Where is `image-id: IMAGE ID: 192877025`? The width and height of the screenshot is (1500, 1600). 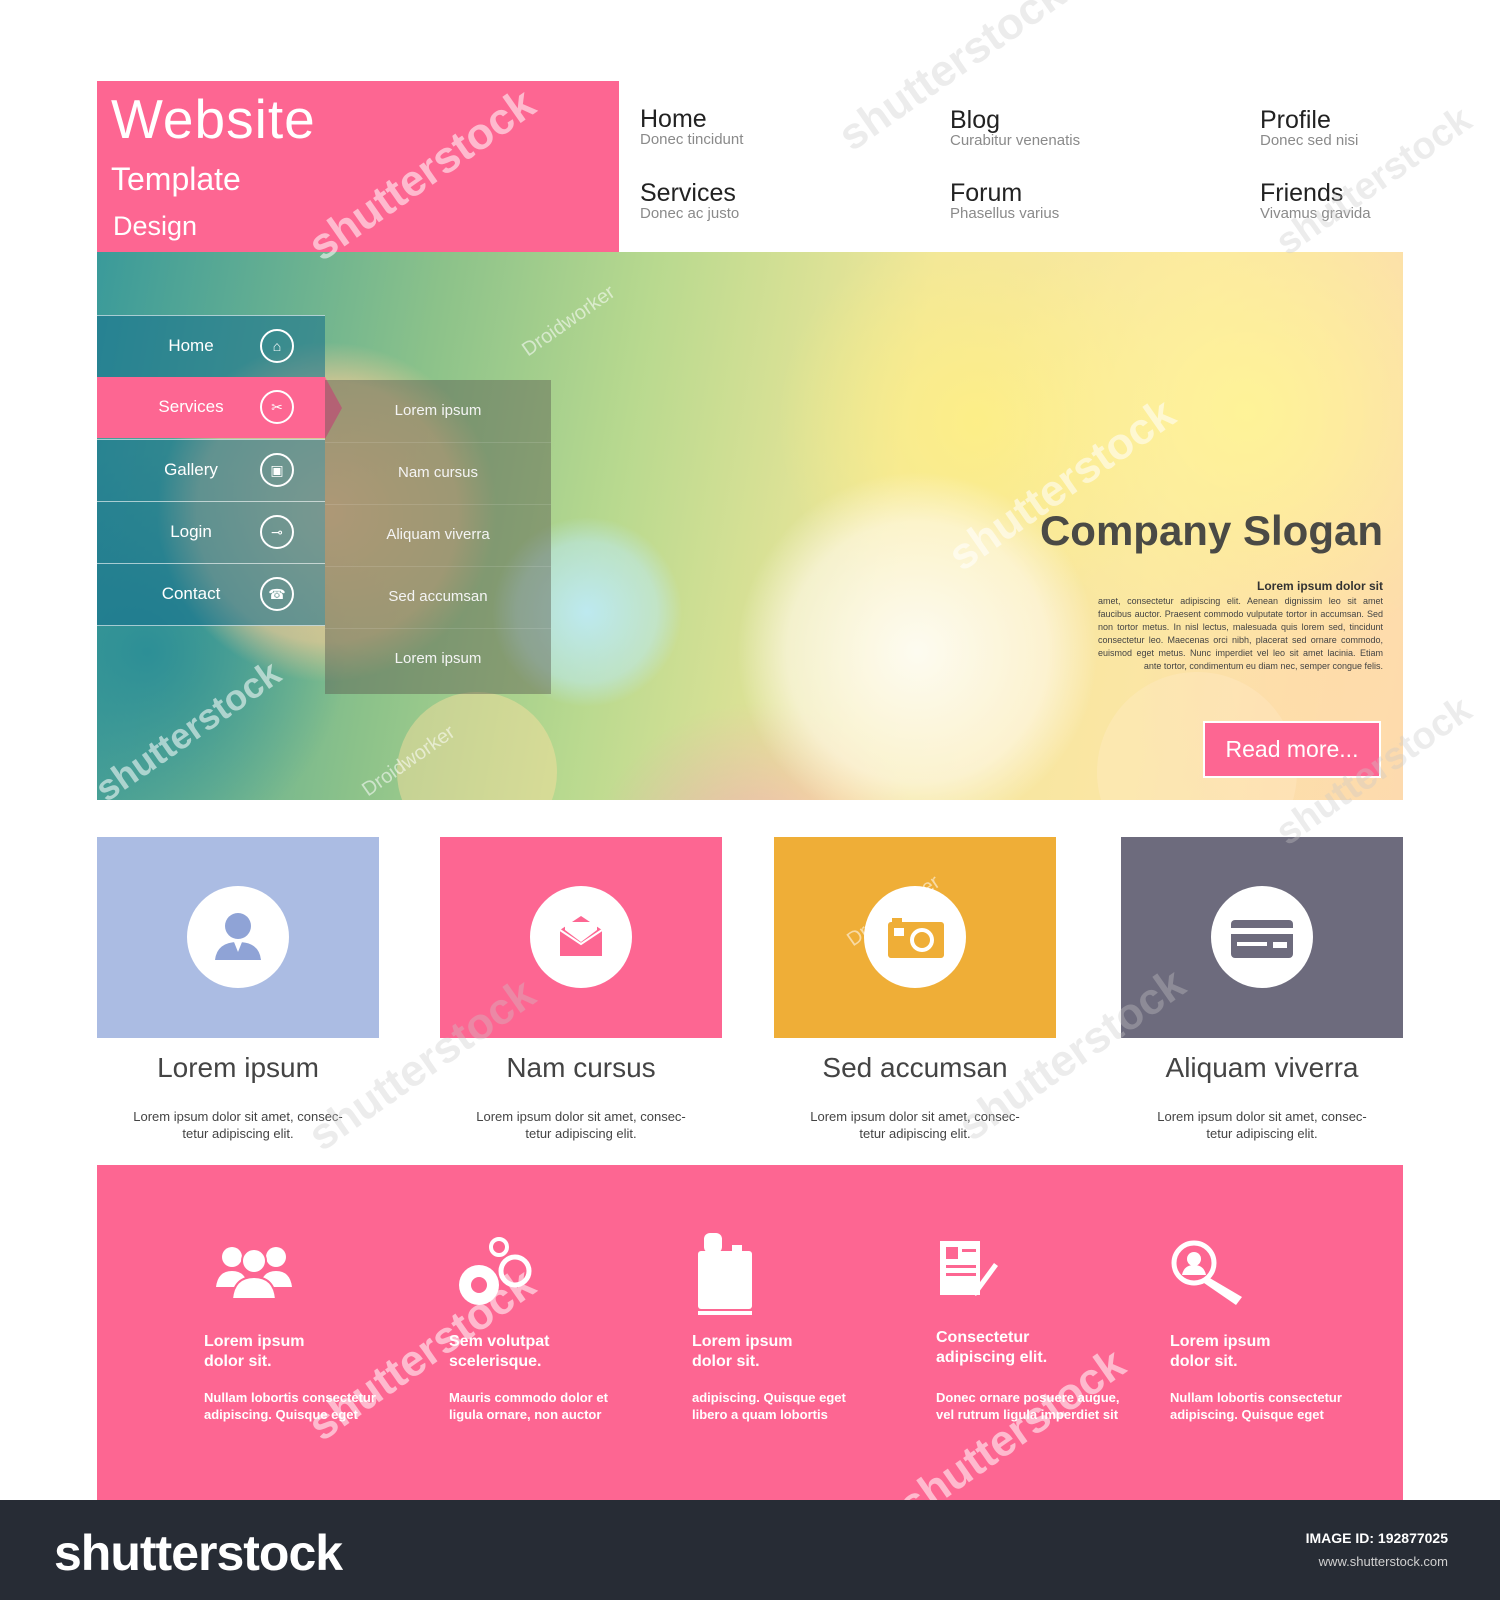 image-id: IMAGE ID: 192877025 is located at coordinates (1377, 1538).